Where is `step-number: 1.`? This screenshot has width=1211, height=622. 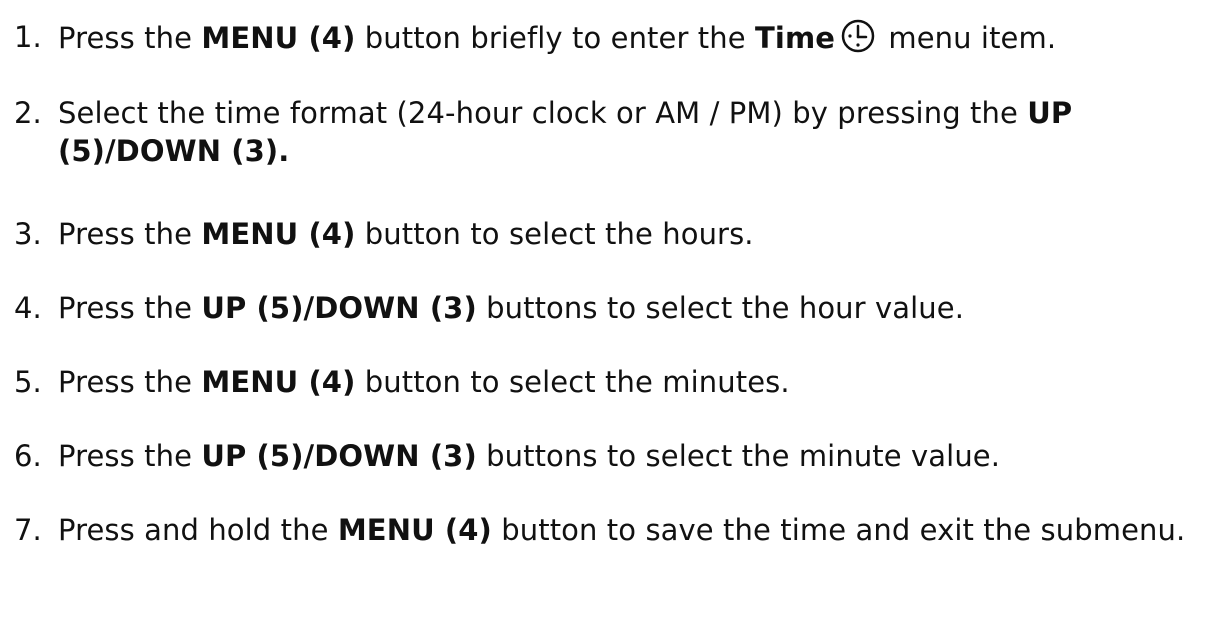
step-number: 1. is located at coordinates (28, 37).